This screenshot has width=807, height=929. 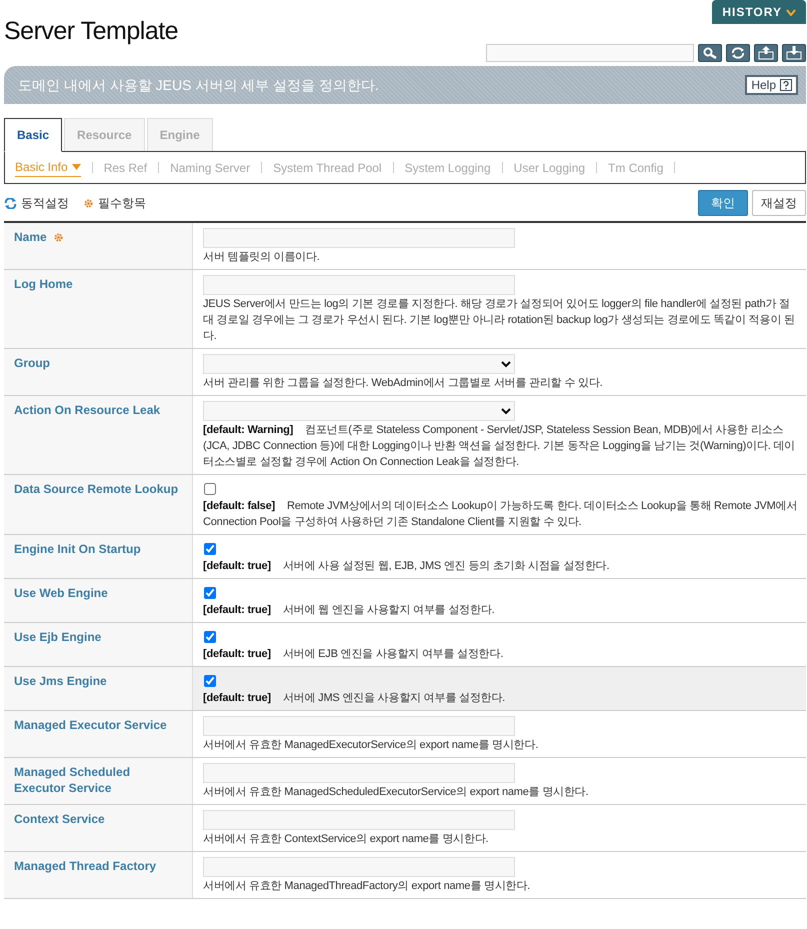 What do you see at coordinates (371, 745) in the screenshot?
I see `field-description: 서버에서 유효한 ManagedExecutorService의 export name를 명시한다.` at bounding box center [371, 745].